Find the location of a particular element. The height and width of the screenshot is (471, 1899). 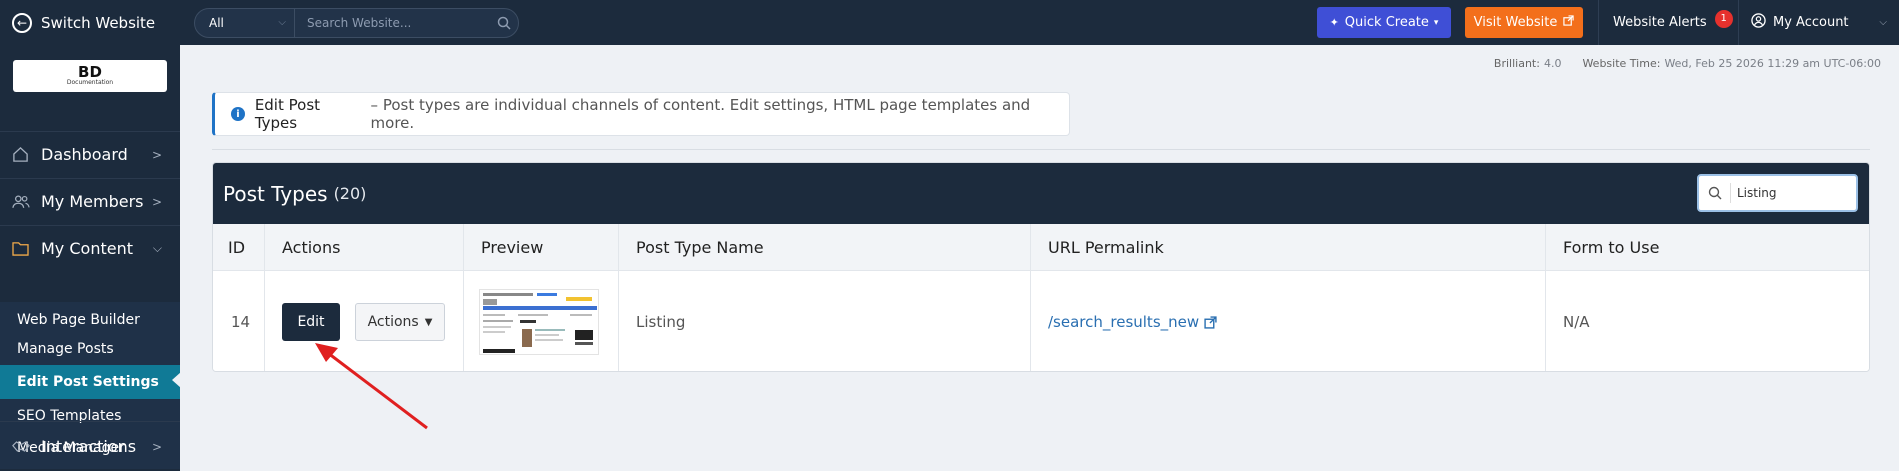

submenu-item-label: Web Page Builder is located at coordinates (78, 320).